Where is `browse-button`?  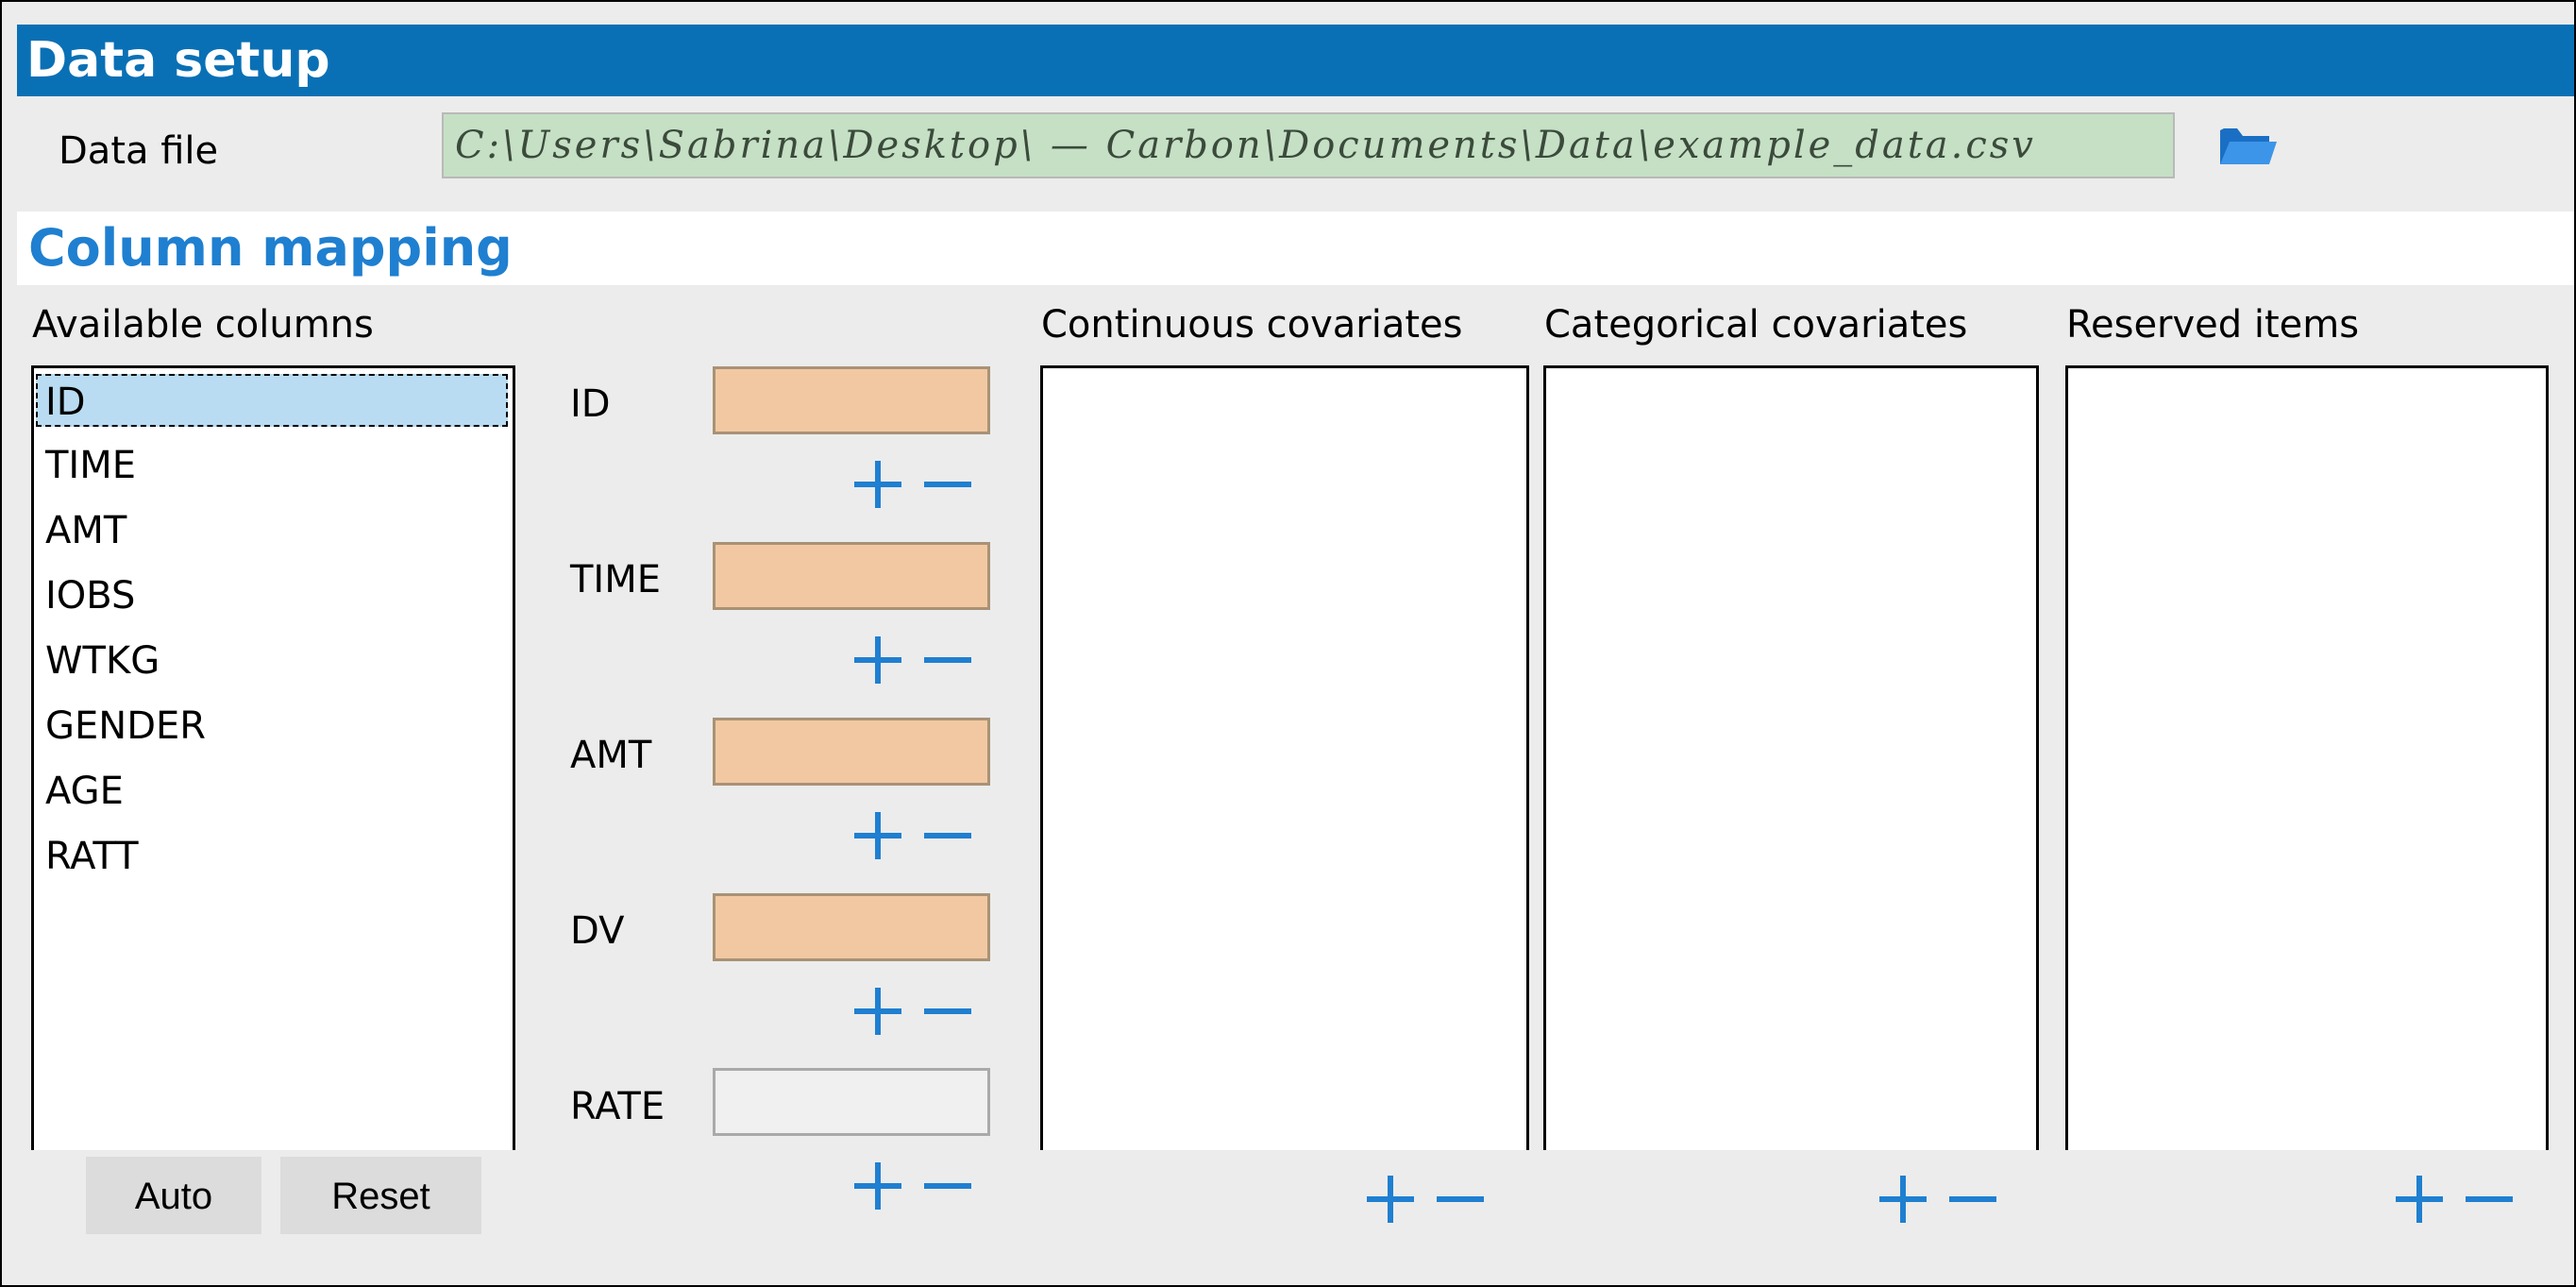 browse-button is located at coordinates (2247, 147).